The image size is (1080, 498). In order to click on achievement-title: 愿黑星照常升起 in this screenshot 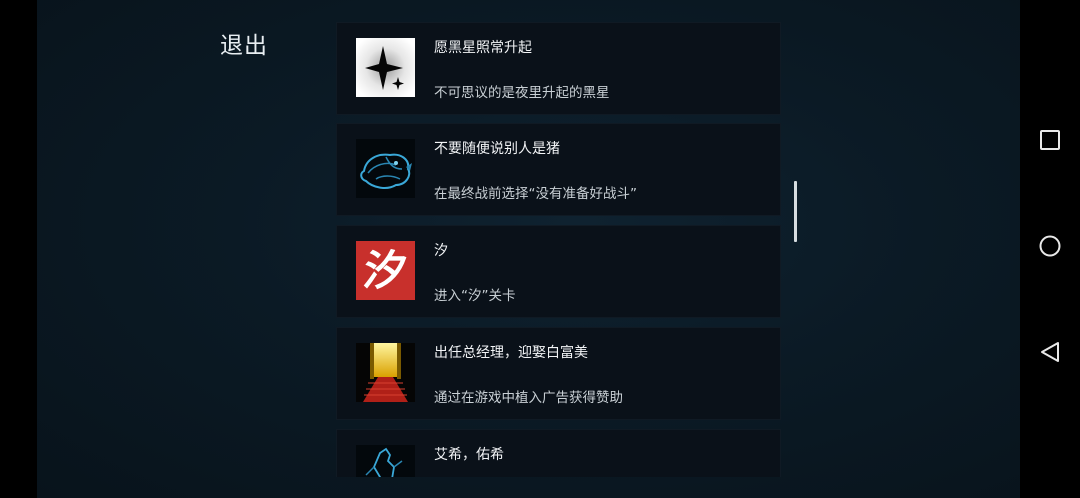, I will do `click(483, 48)`.